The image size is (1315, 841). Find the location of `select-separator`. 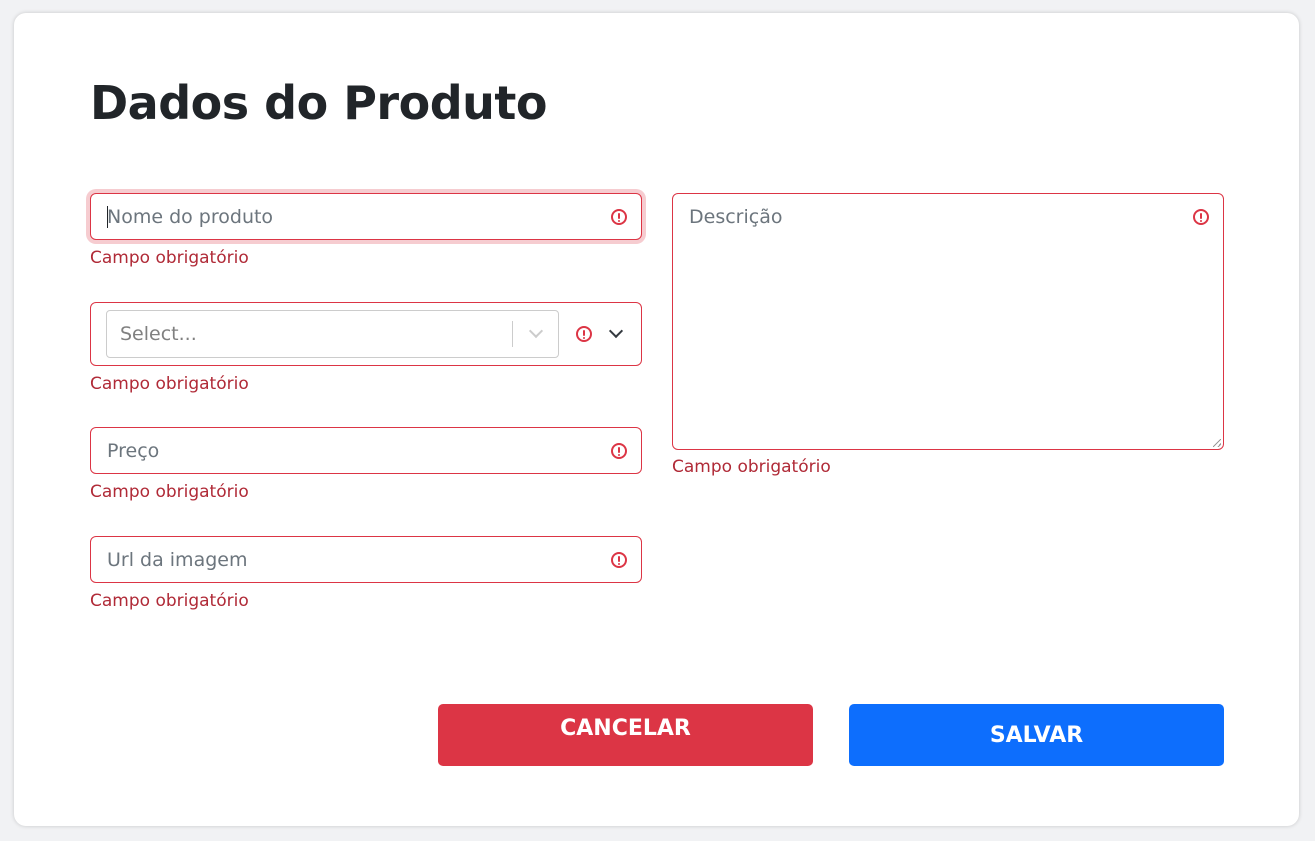

select-separator is located at coordinates (512, 334).